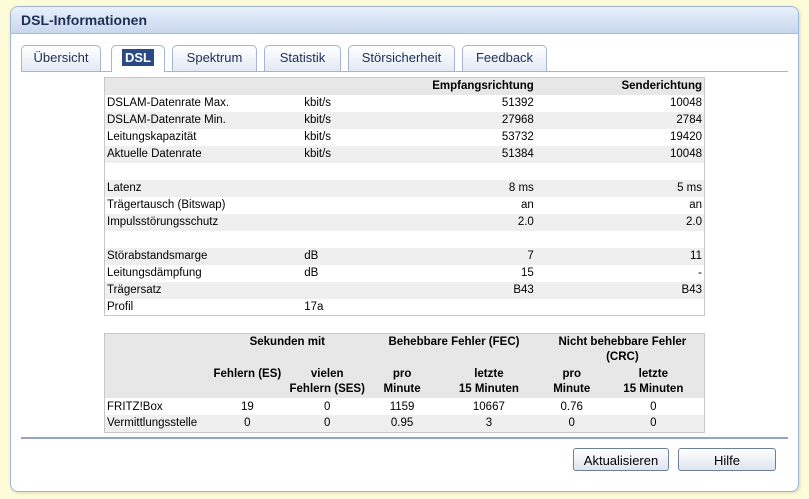  I want to click on help-button: Hilfe, so click(727, 459).